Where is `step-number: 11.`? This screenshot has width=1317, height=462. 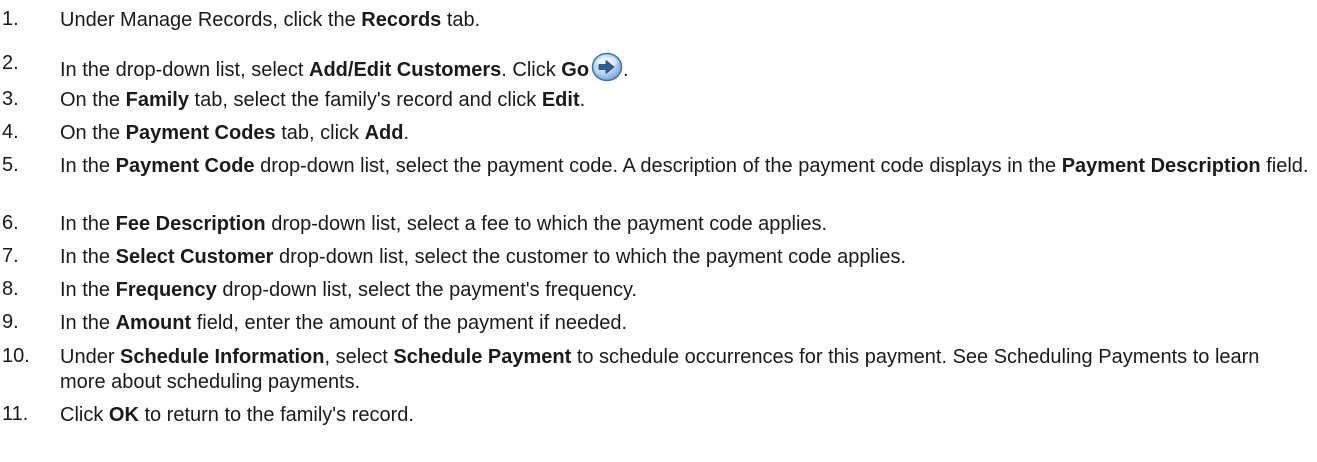
step-number: 11. is located at coordinates (15, 414).